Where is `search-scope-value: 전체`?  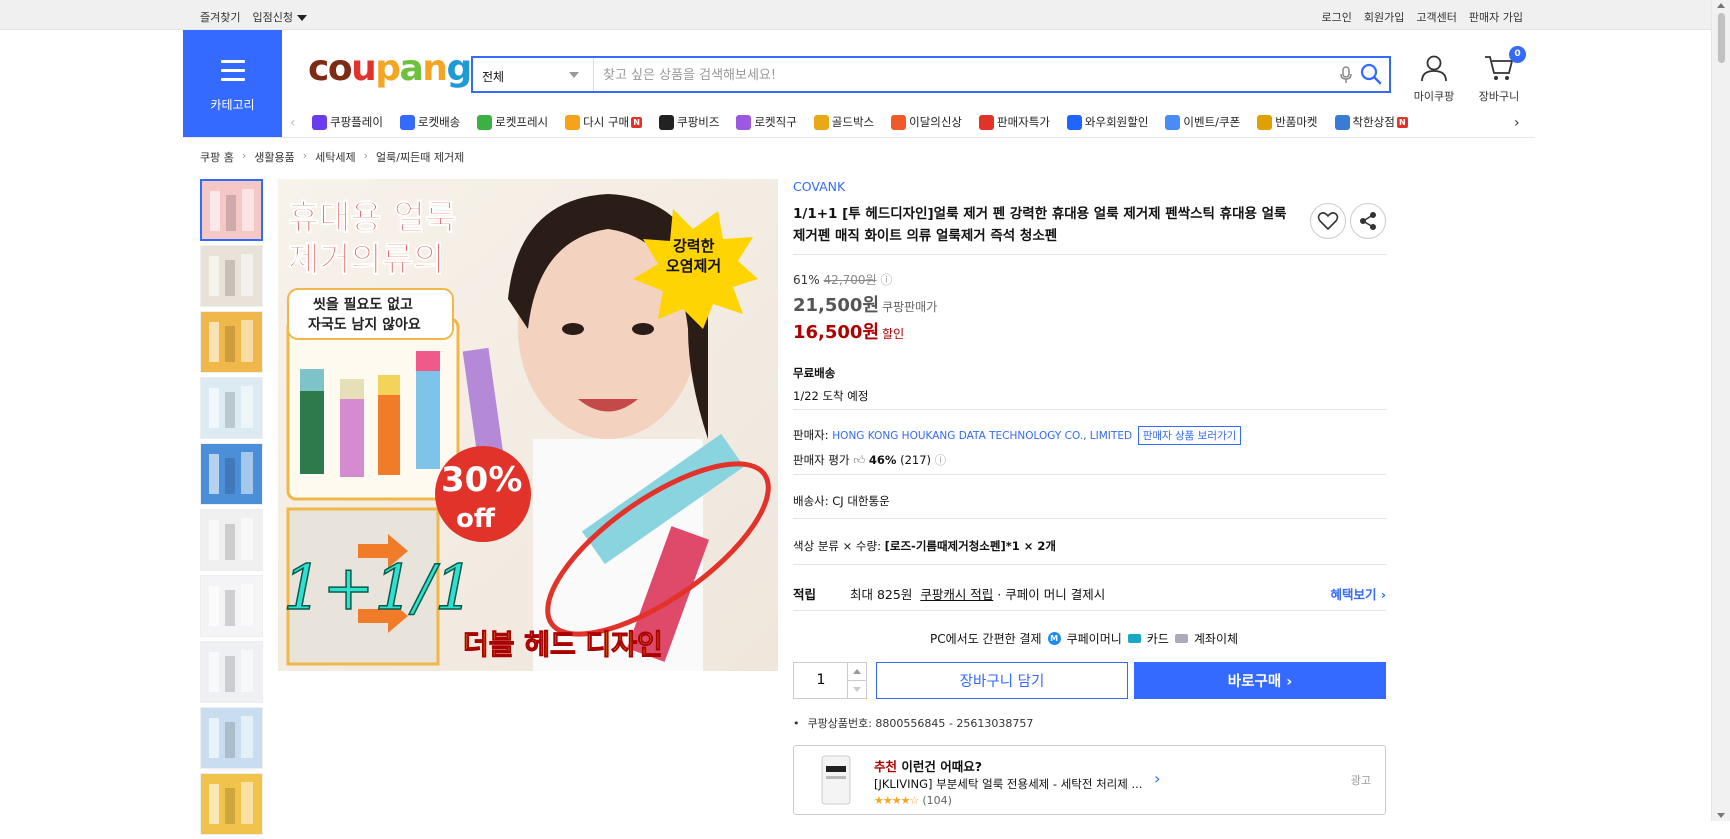 search-scope-value: 전체 is located at coordinates (493, 77).